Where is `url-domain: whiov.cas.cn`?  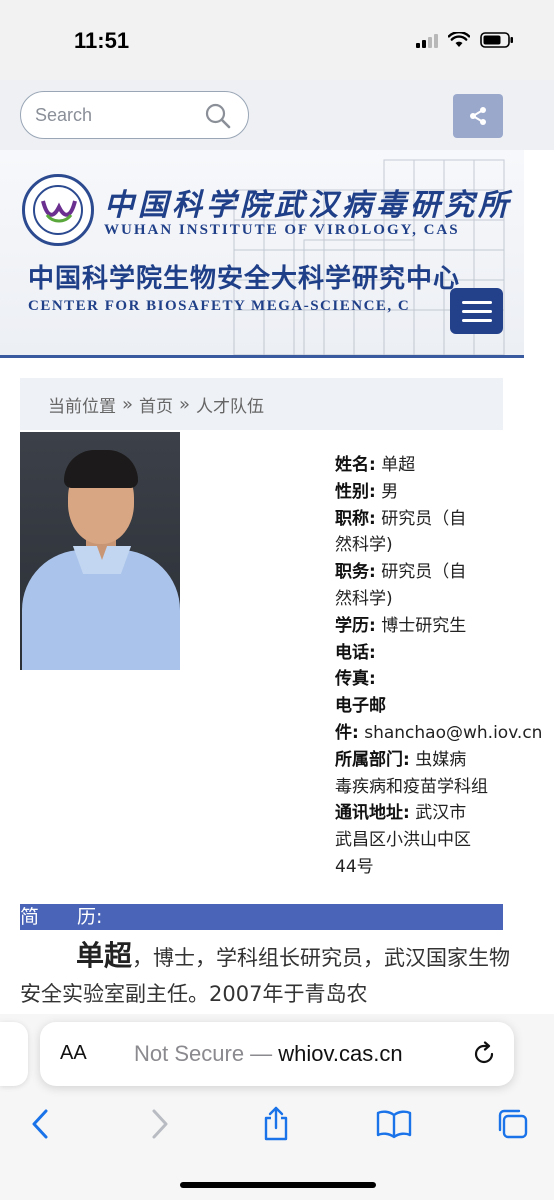 url-domain: whiov.cas.cn is located at coordinates (340, 1053).